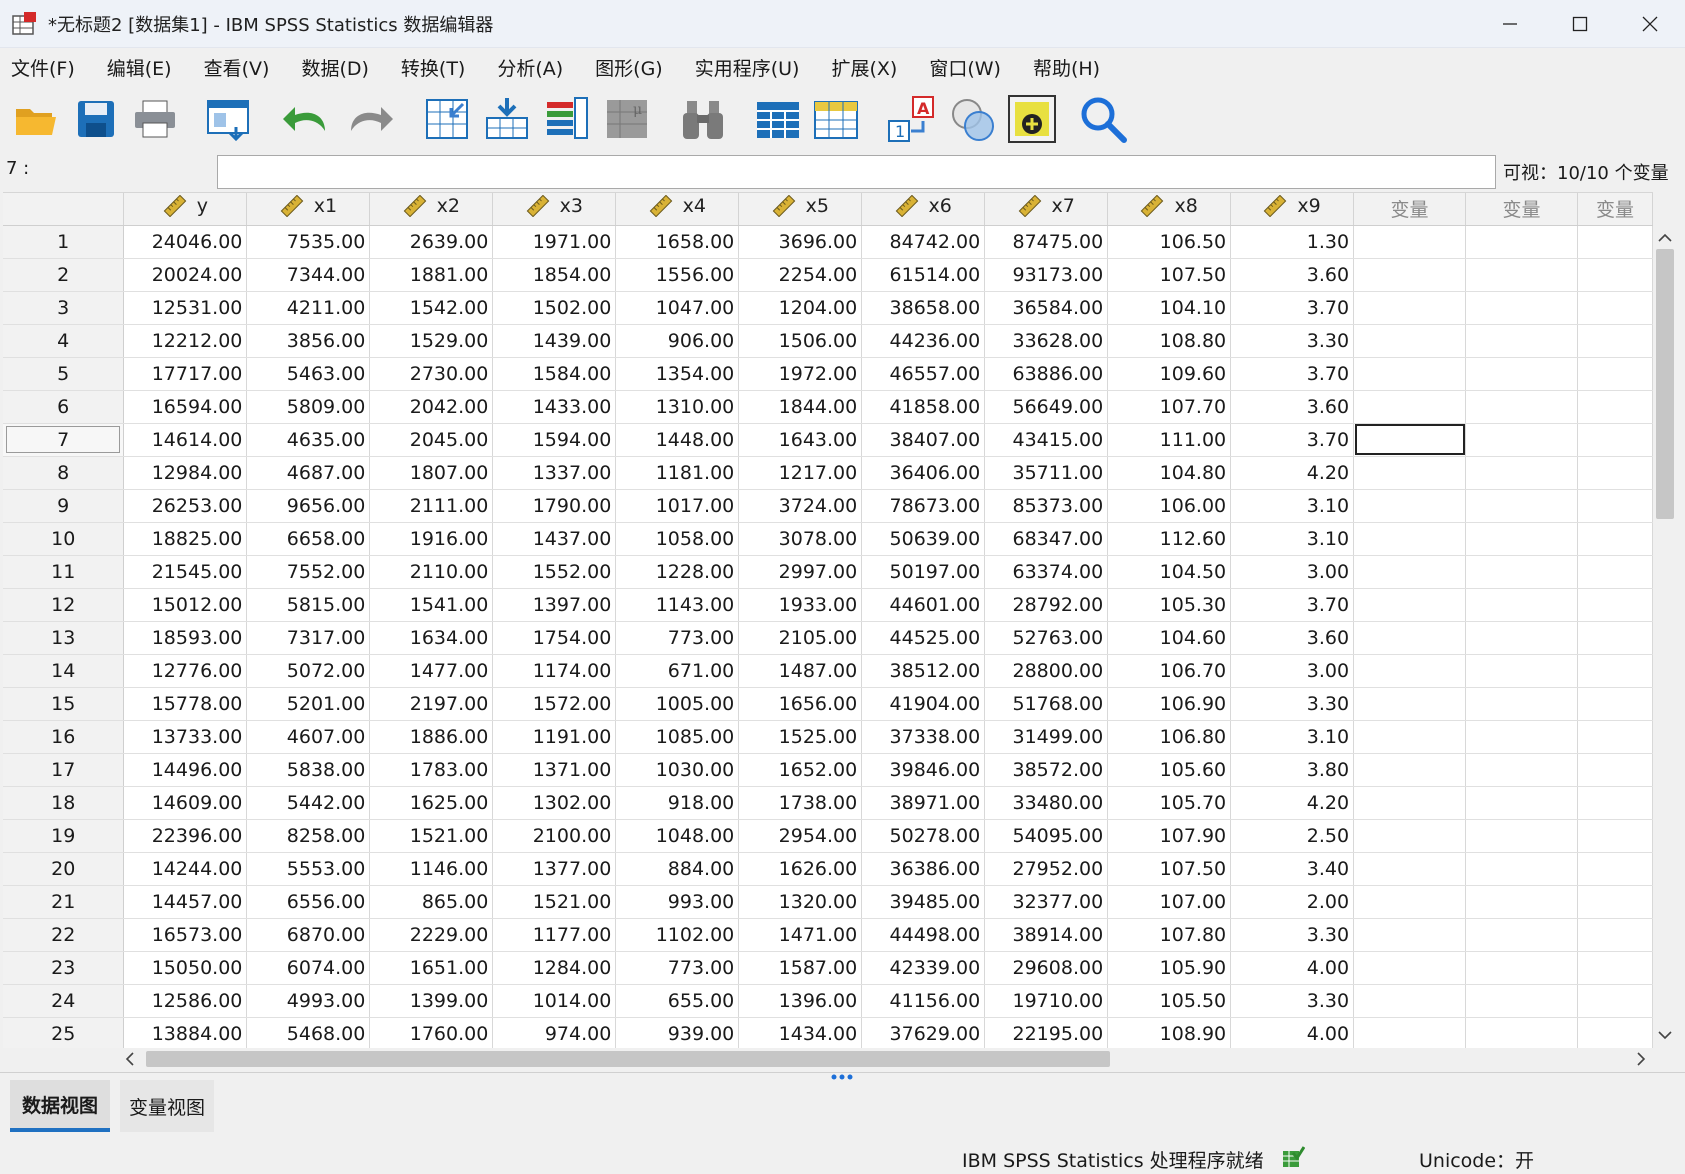 The width and height of the screenshot is (1685, 1174). Describe the element at coordinates (1169, 704) in the screenshot. I see `data-cell: 106.90` at that location.